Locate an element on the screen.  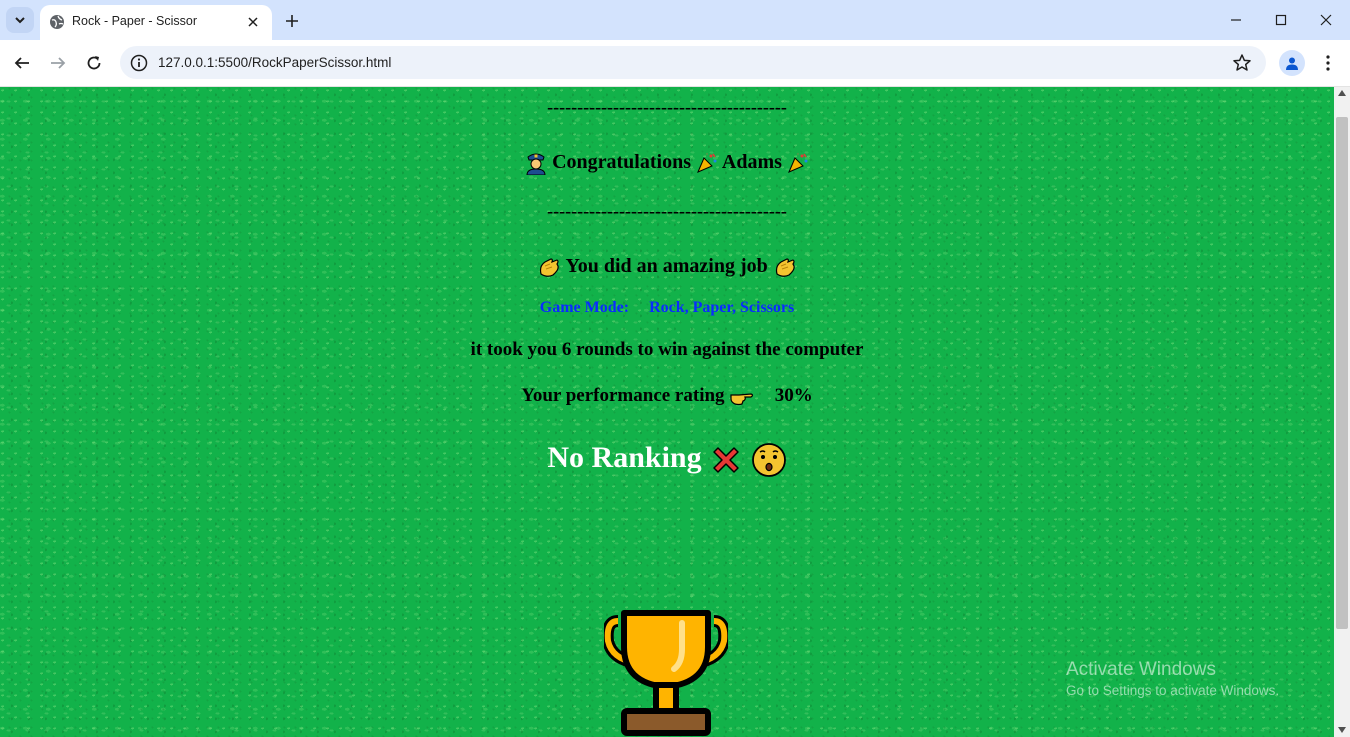
amazing-line: You did an amazing job is located at coordinates (667, 266).